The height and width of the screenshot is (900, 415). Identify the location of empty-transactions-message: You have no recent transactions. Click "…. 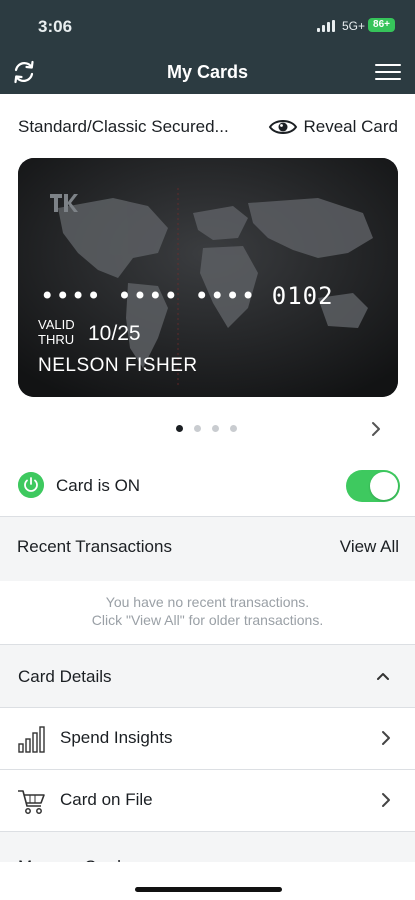
(207, 611).